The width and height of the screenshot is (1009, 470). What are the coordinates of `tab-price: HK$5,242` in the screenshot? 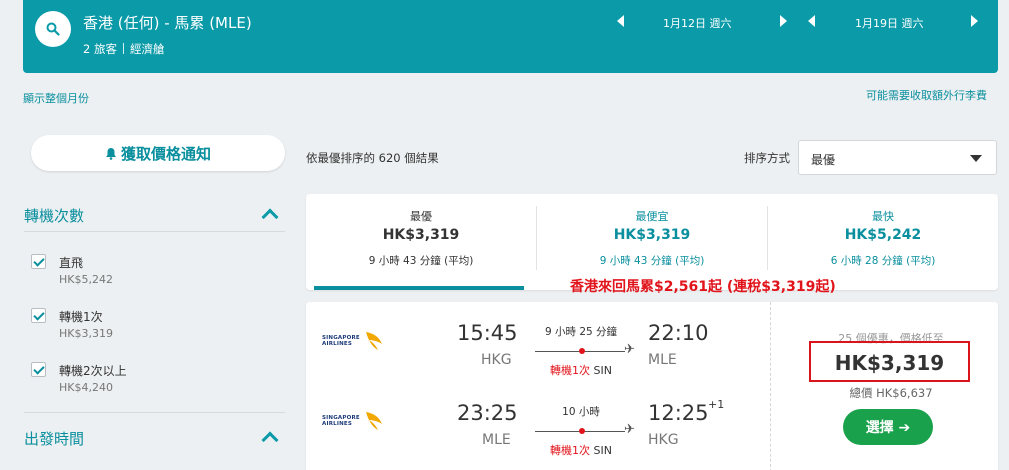 It's located at (883, 235).